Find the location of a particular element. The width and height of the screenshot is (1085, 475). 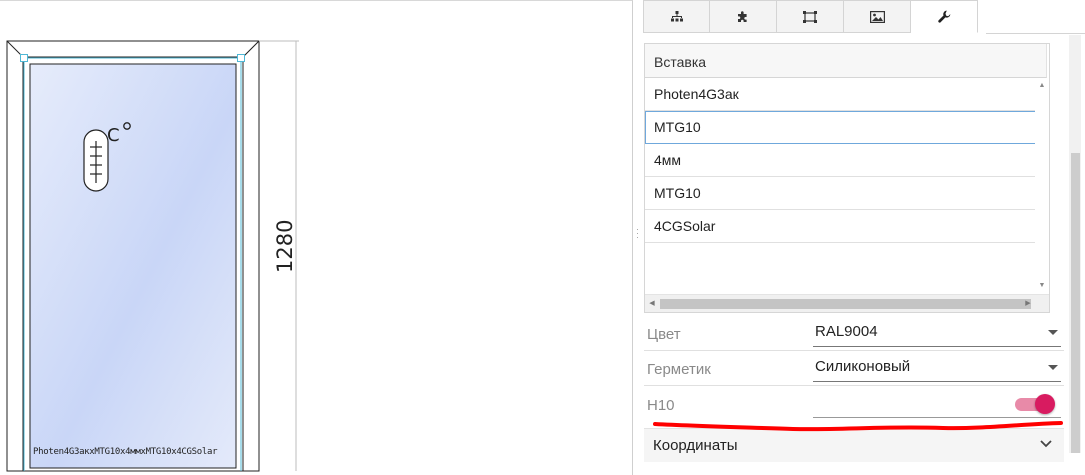

property-color-label: Цвет is located at coordinates (664, 334).